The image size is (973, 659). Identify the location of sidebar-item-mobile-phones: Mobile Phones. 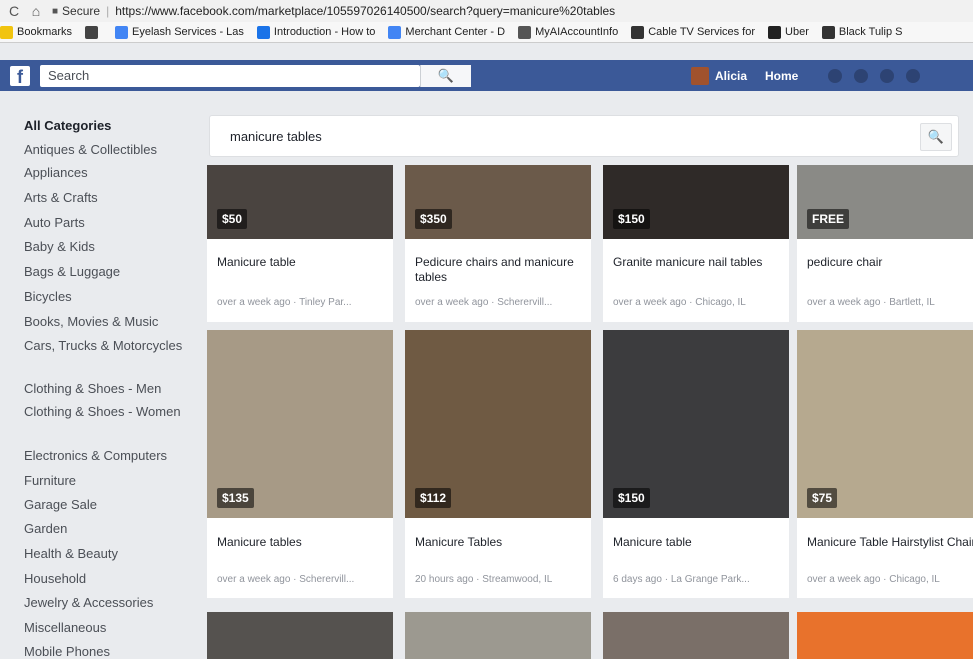
(109, 651).